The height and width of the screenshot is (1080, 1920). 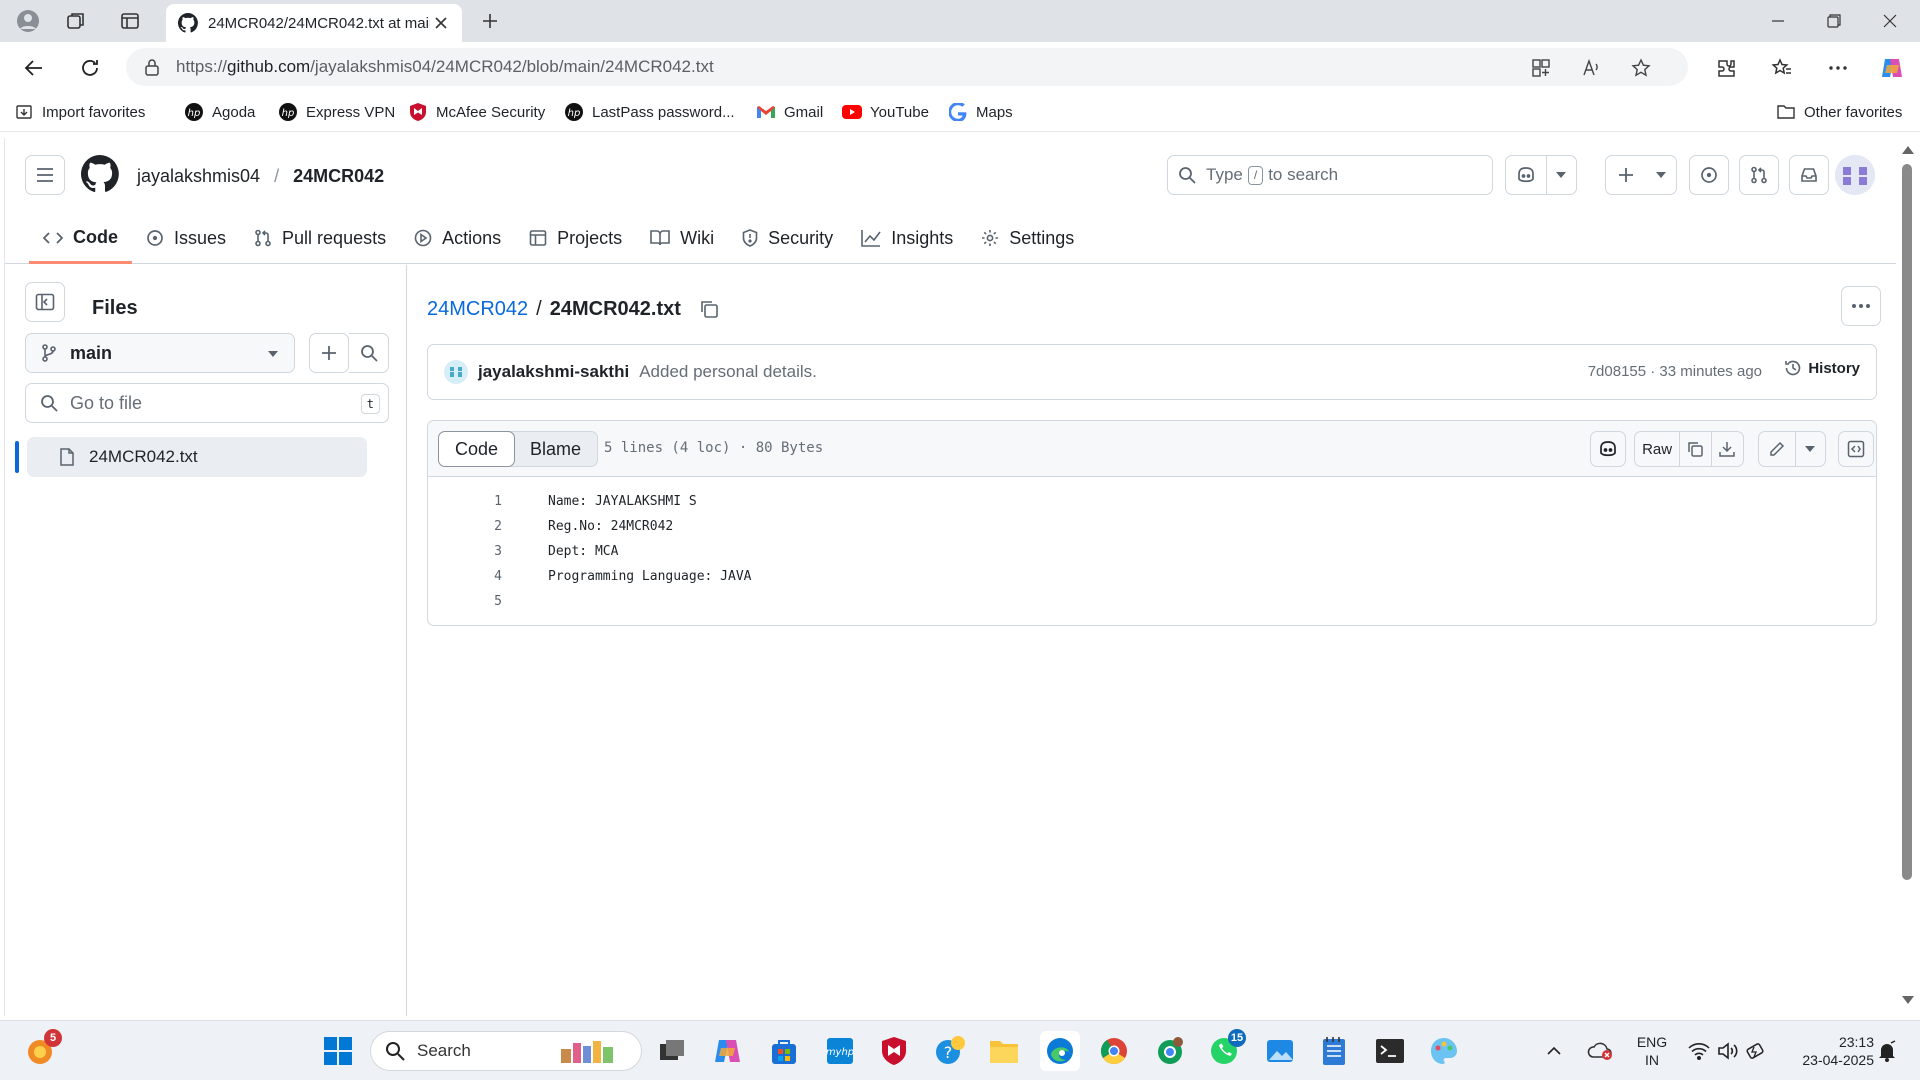 I want to click on tab-code: Code, so click(x=80, y=239).